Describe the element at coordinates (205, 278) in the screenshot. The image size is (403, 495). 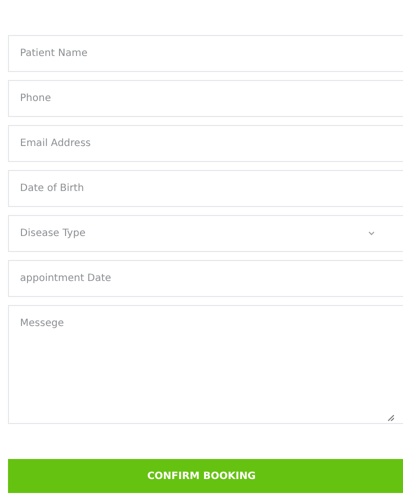
I see `input-field: appointment Date` at that location.